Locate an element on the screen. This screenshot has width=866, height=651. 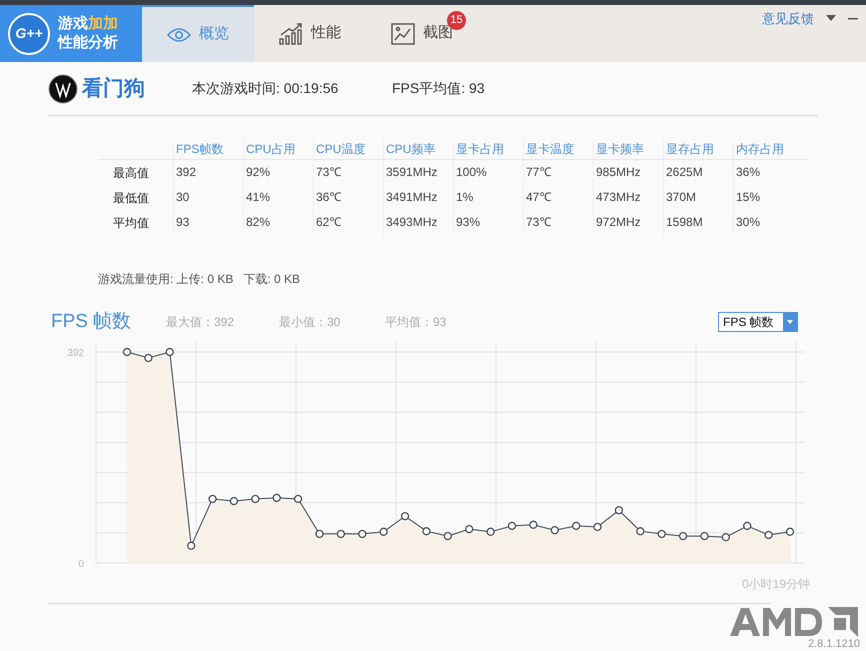
table-cell: 77℃ is located at coordinates (558, 172).